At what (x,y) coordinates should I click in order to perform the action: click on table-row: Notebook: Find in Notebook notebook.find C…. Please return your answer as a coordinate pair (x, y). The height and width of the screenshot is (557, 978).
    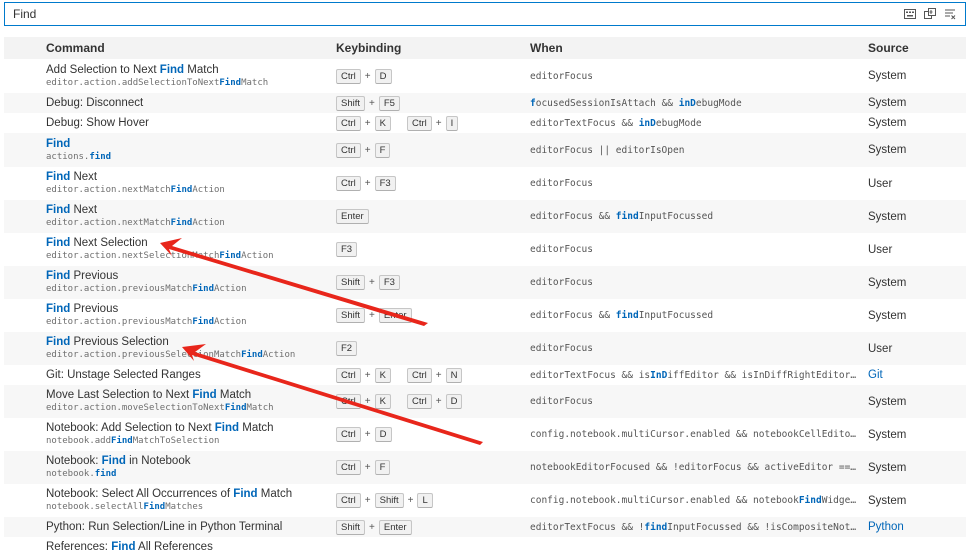
    Looking at the image, I should click on (485, 467).